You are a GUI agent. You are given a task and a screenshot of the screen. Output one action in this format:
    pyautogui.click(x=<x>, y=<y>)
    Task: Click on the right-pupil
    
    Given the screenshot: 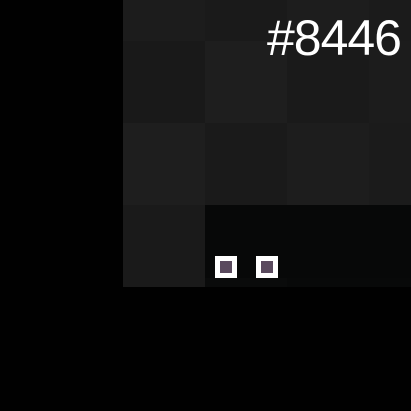 What is the action you would take?
    pyautogui.click(x=267, y=267)
    